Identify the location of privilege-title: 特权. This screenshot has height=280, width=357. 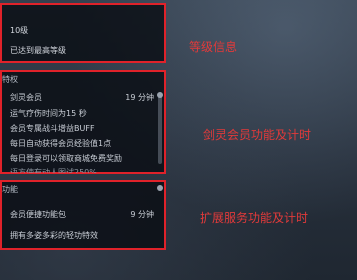
(10, 79).